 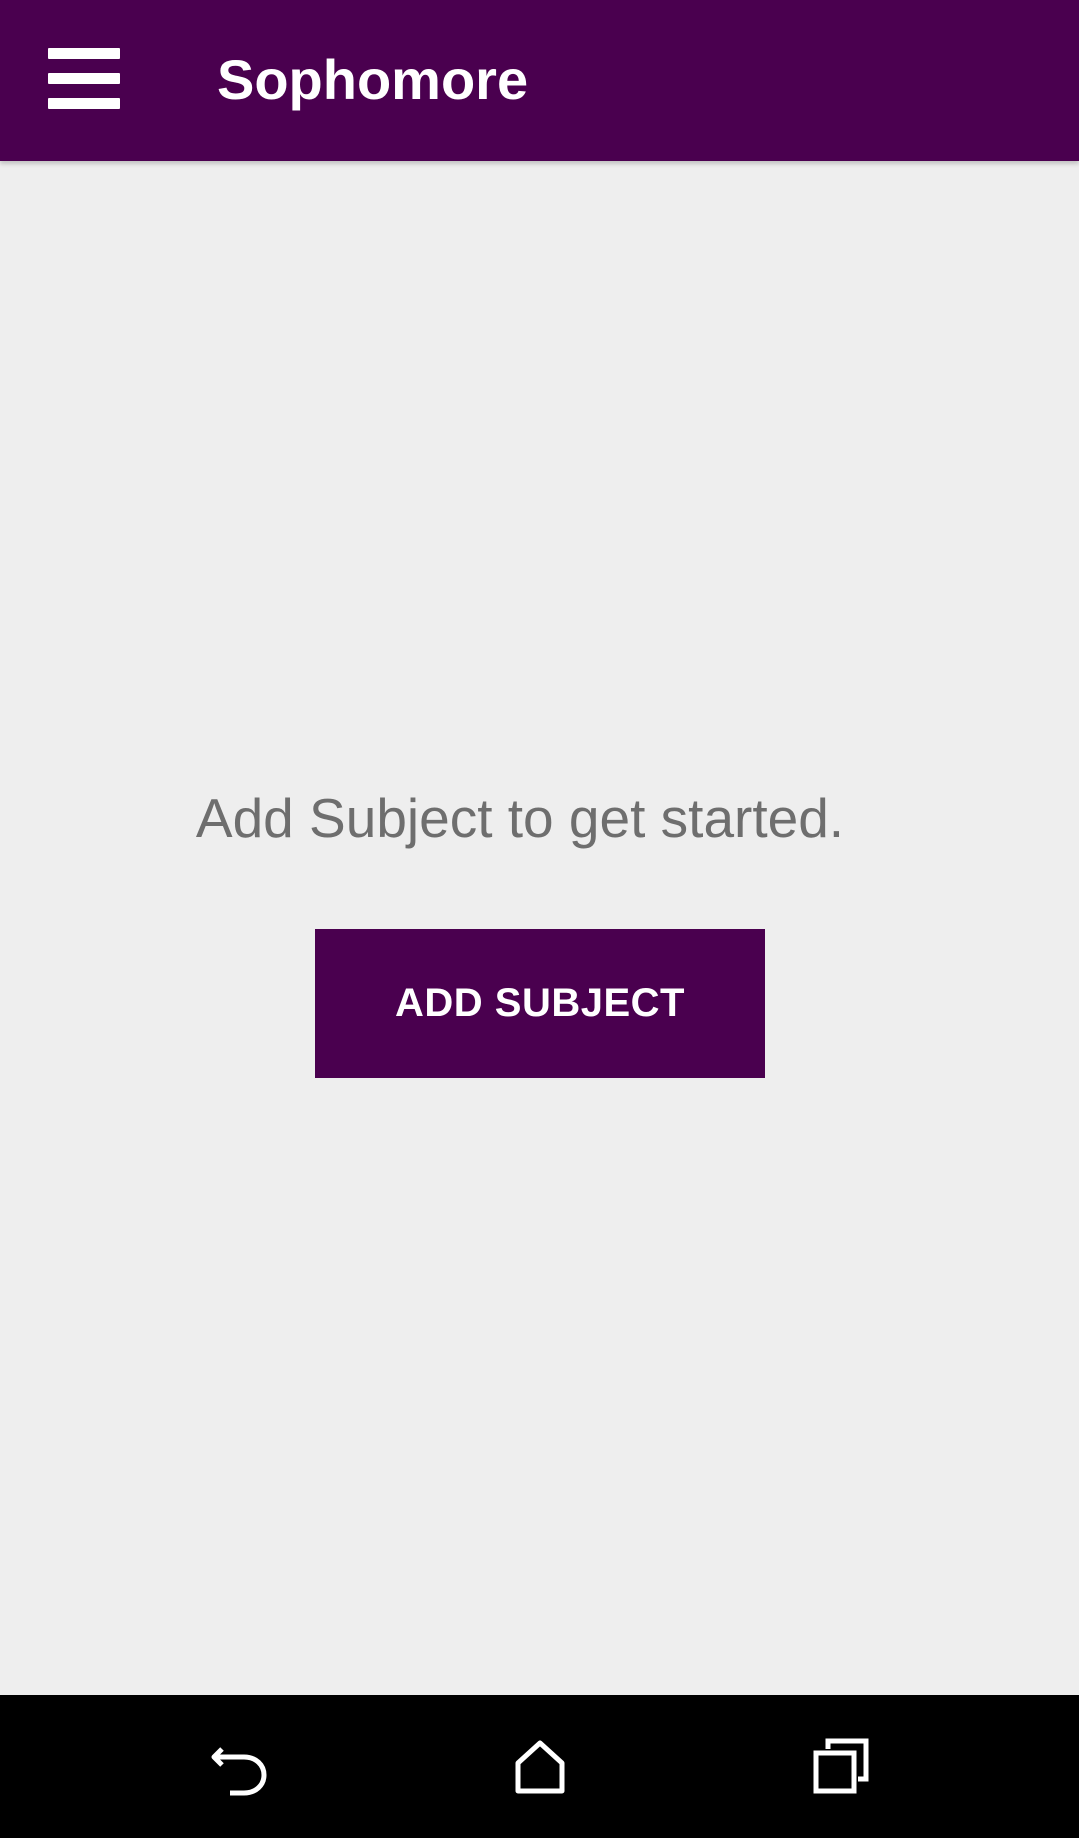 What do you see at coordinates (373, 79) in the screenshot?
I see `page-title: Sophomore` at bounding box center [373, 79].